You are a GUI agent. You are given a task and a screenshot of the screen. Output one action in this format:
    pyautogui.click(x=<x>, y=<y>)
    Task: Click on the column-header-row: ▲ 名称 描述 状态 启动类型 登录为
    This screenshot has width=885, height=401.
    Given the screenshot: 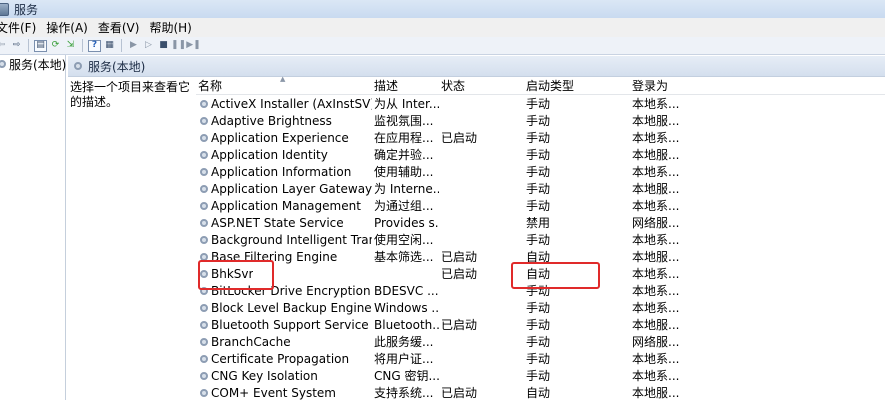 What is the action you would take?
    pyautogui.click(x=540, y=85)
    